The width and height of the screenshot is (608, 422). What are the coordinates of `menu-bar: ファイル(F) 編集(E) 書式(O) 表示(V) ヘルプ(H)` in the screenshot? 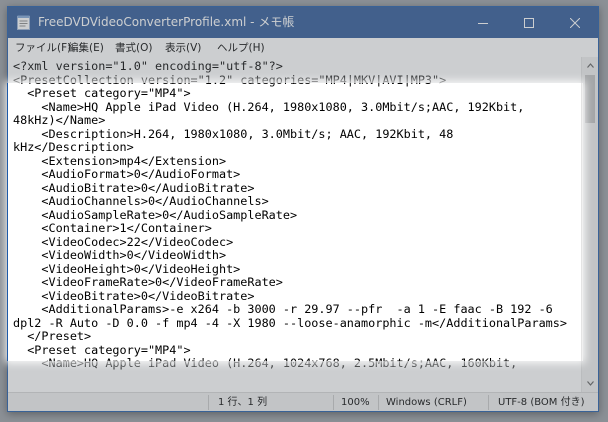 It's located at (303, 47).